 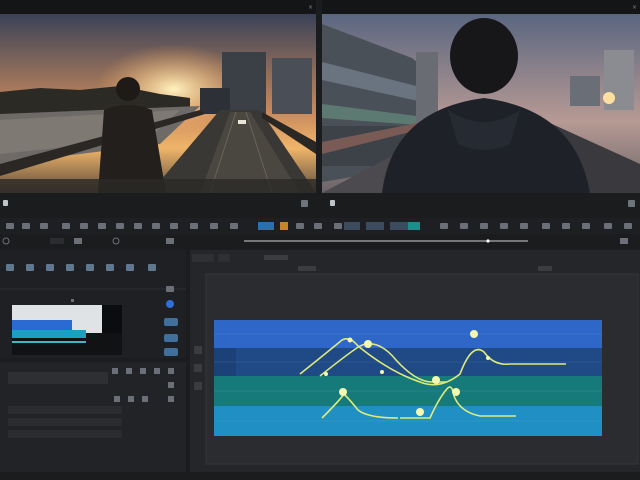 I want to click on toolbar-icons, so click(x=319, y=226).